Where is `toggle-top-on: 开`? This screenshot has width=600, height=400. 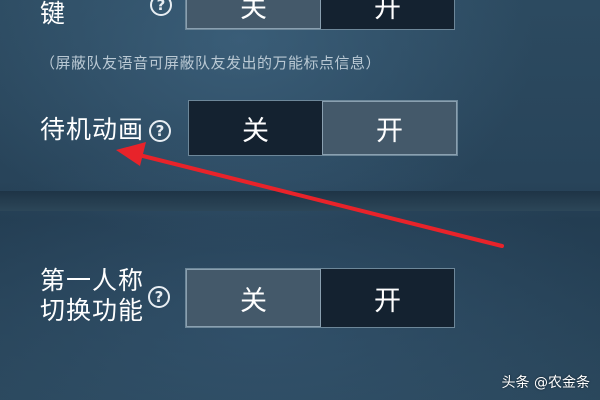
toggle-top-on: 开 is located at coordinates (387, 14).